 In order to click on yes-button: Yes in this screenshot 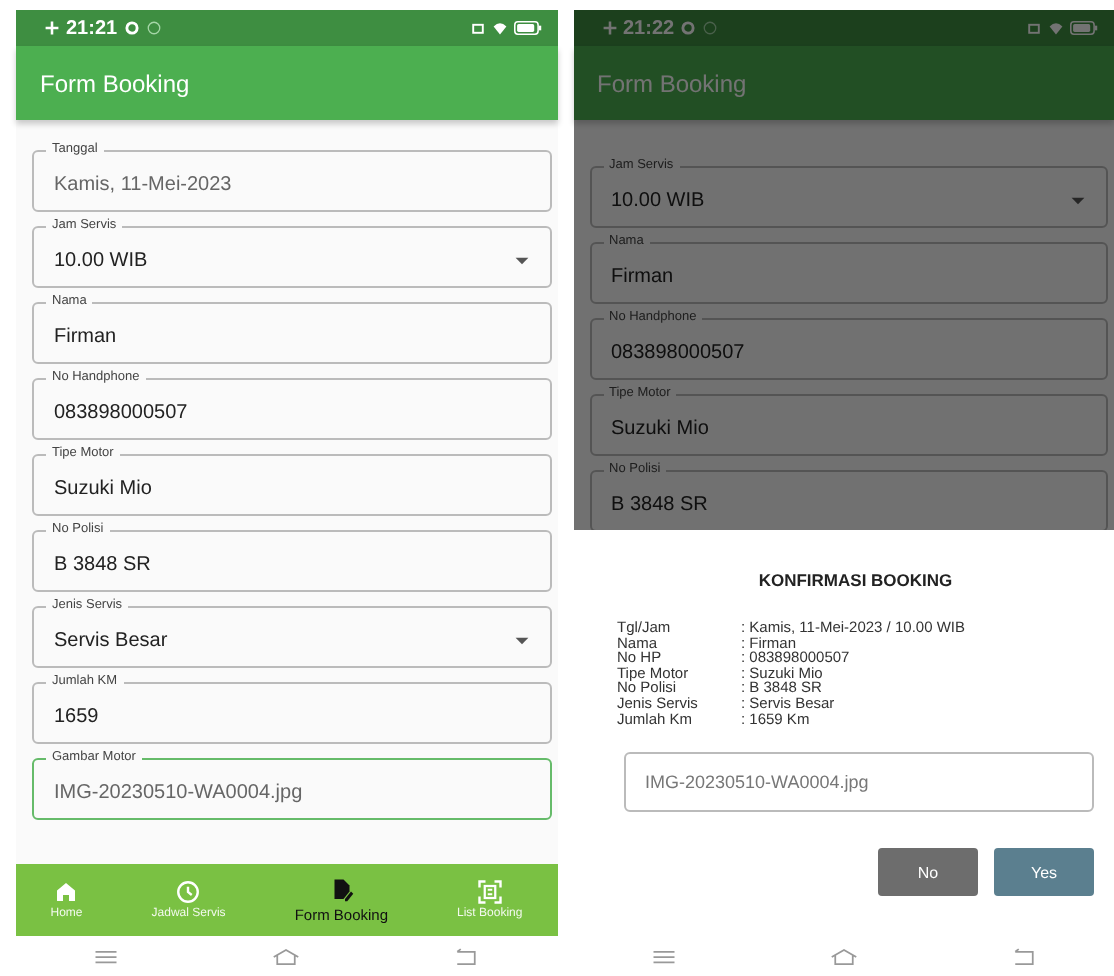, I will do `click(1044, 872)`.